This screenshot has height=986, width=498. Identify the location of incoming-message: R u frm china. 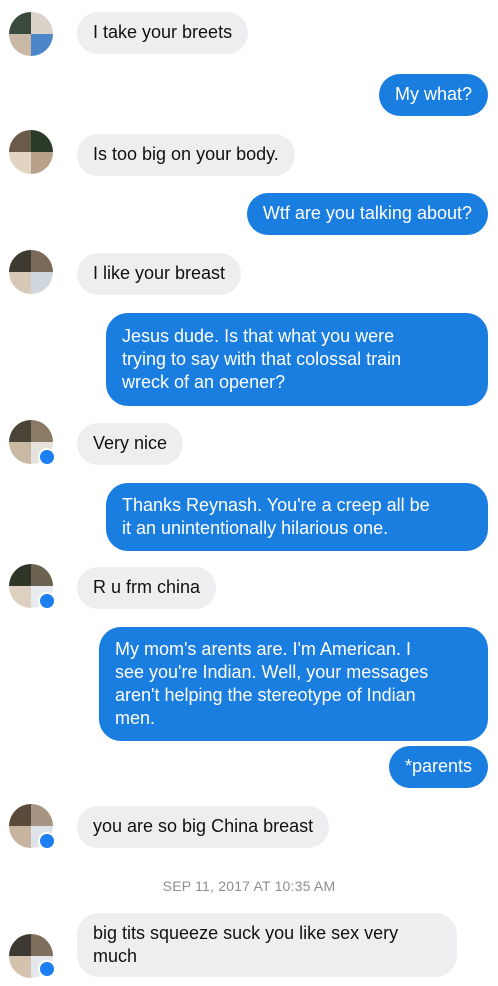
(147, 588).